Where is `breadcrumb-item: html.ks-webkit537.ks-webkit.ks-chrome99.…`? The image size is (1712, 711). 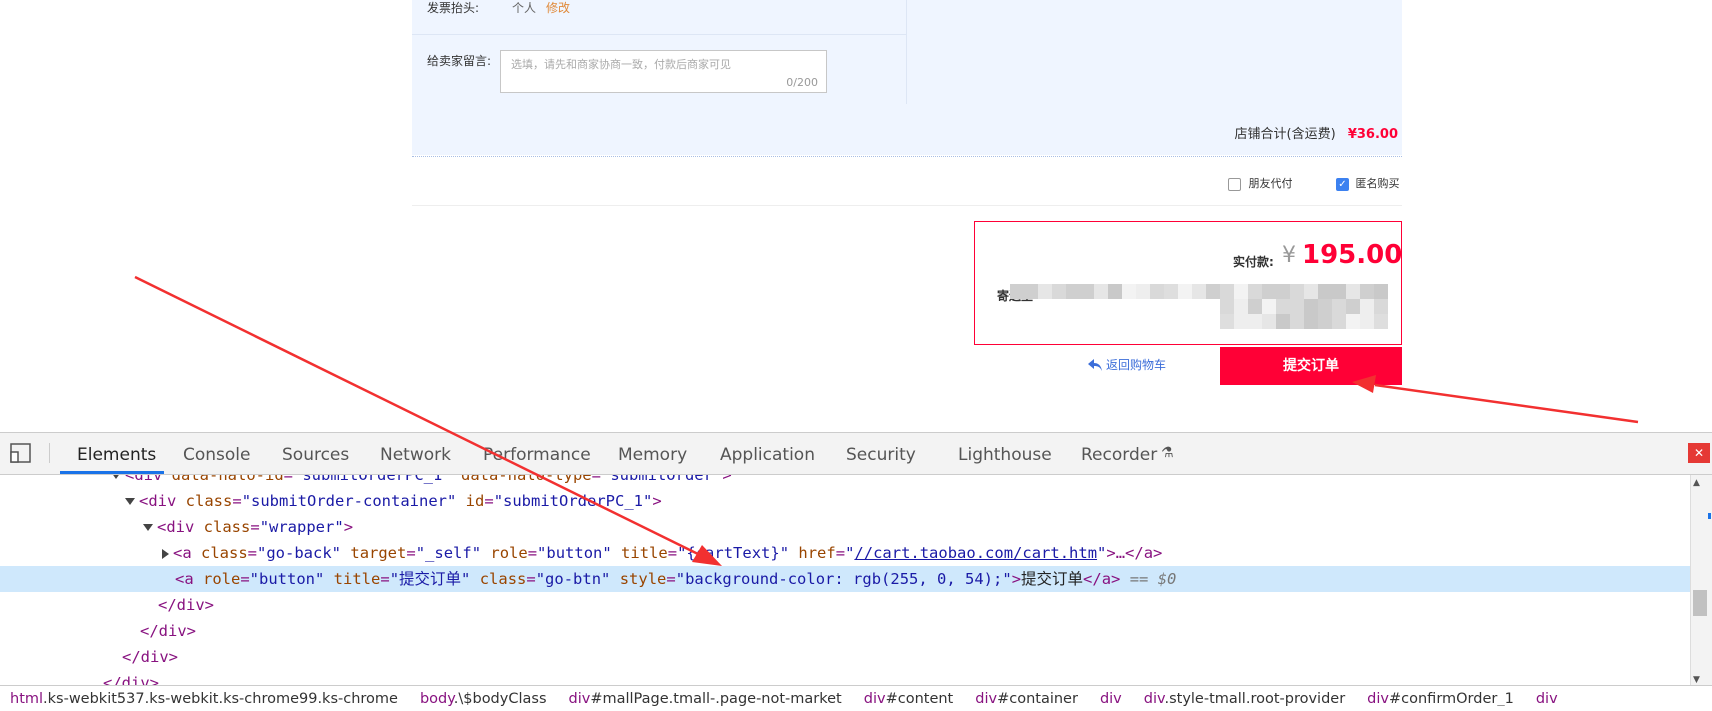
breadcrumb-item: html.ks-webkit537.ks-webkit.ks-chrome99.… is located at coordinates (204, 696).